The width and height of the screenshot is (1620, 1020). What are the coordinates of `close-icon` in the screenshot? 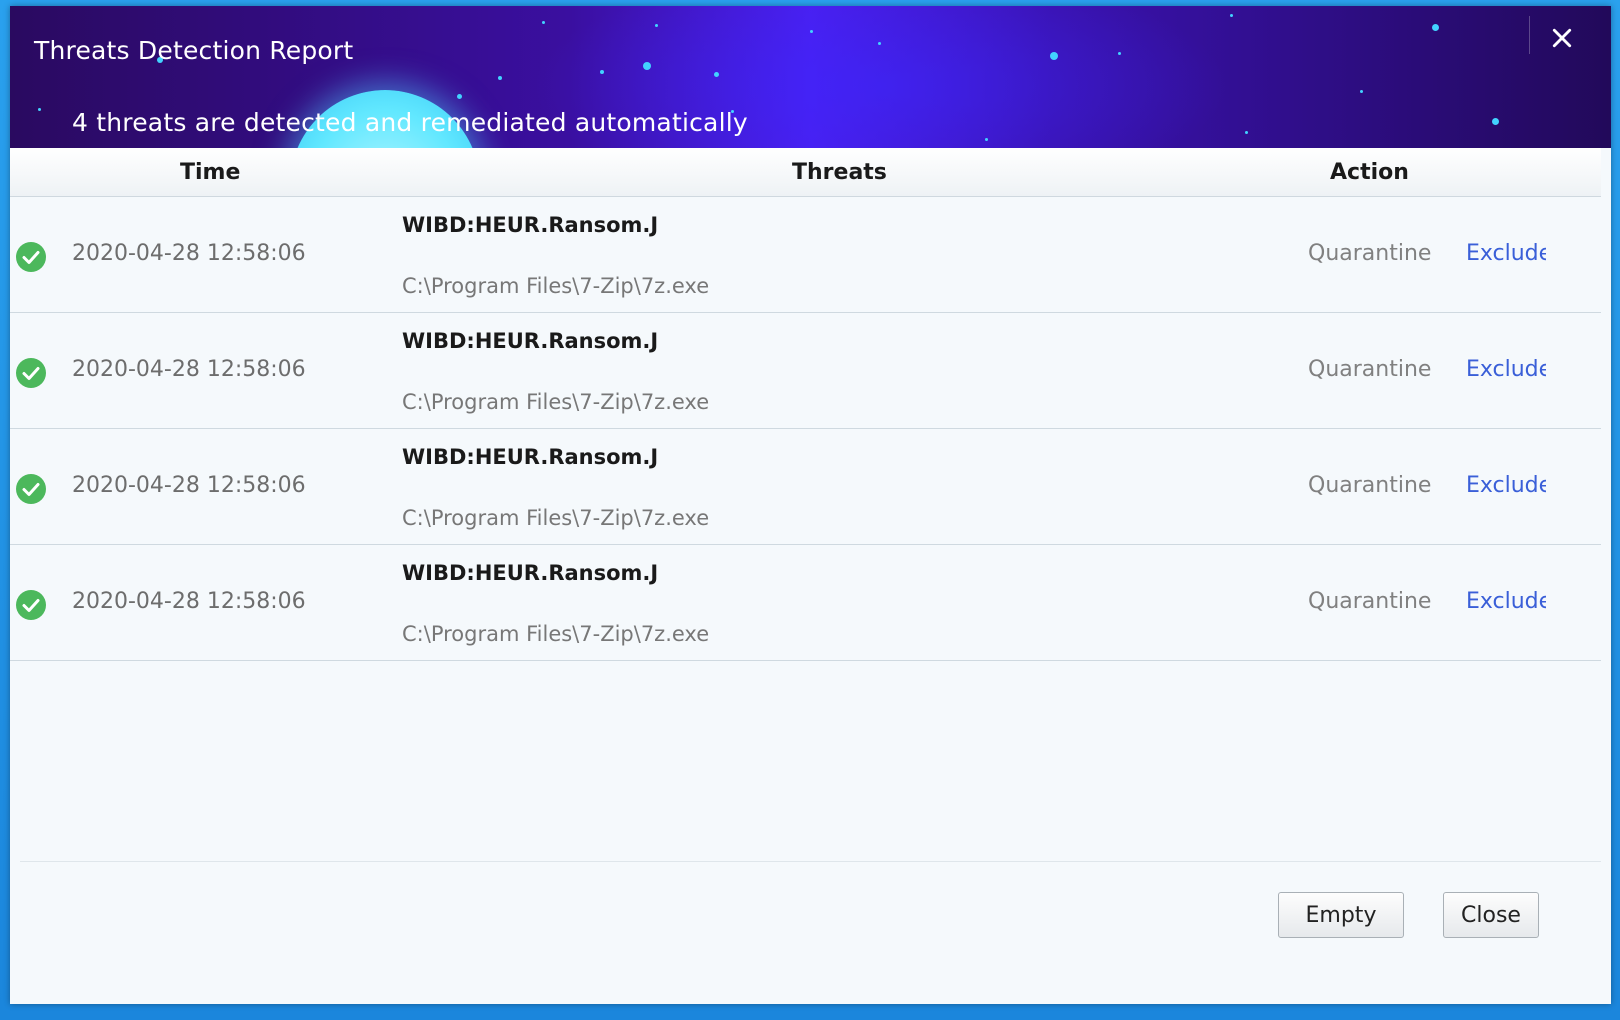 It's located at (1562, 38).